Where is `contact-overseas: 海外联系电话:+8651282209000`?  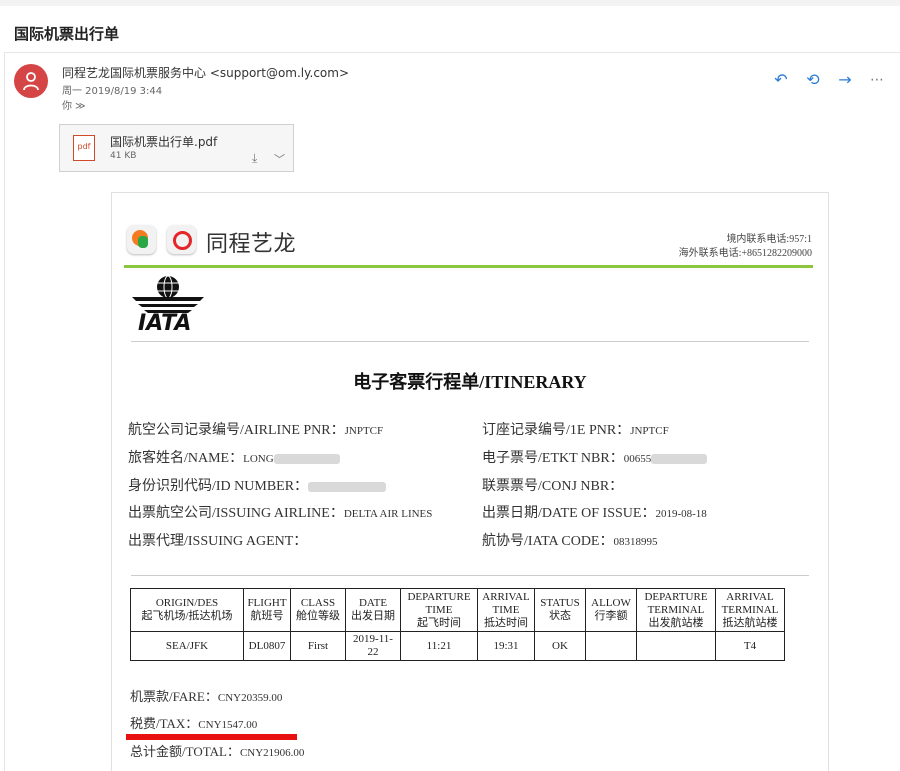
contact-overseas: 海外联系电话:+8651282209000 is located at coordinates (745, 253).